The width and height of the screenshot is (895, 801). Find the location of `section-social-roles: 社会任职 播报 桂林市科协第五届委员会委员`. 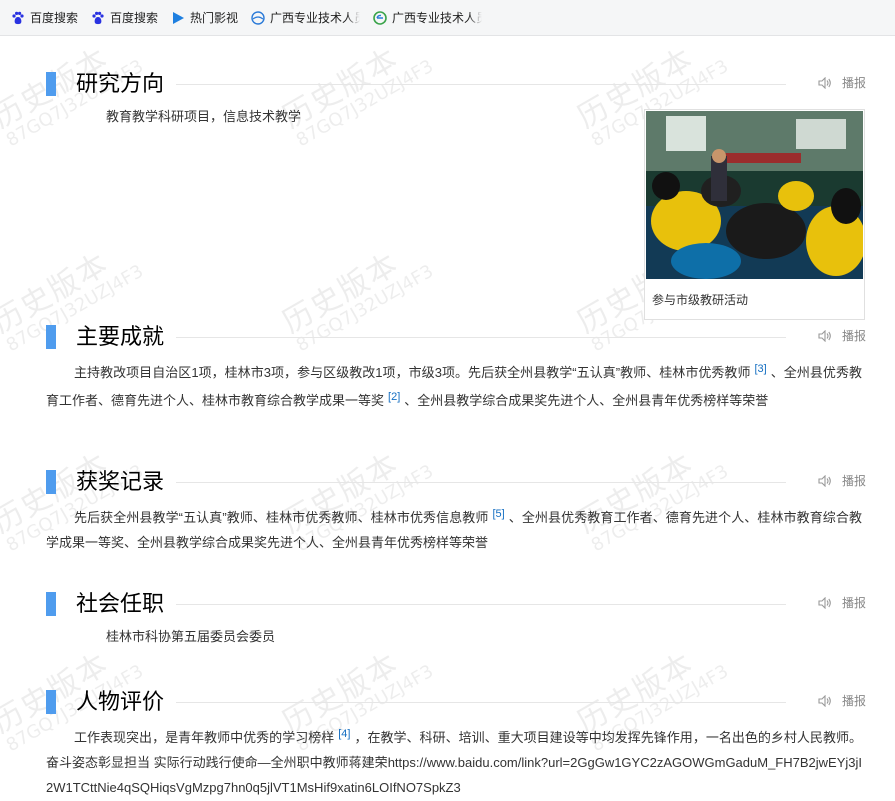

section-social-roles: 社会任职 播报 桂林市科协第五届委员会委员 is located at coordinates (456, 619).